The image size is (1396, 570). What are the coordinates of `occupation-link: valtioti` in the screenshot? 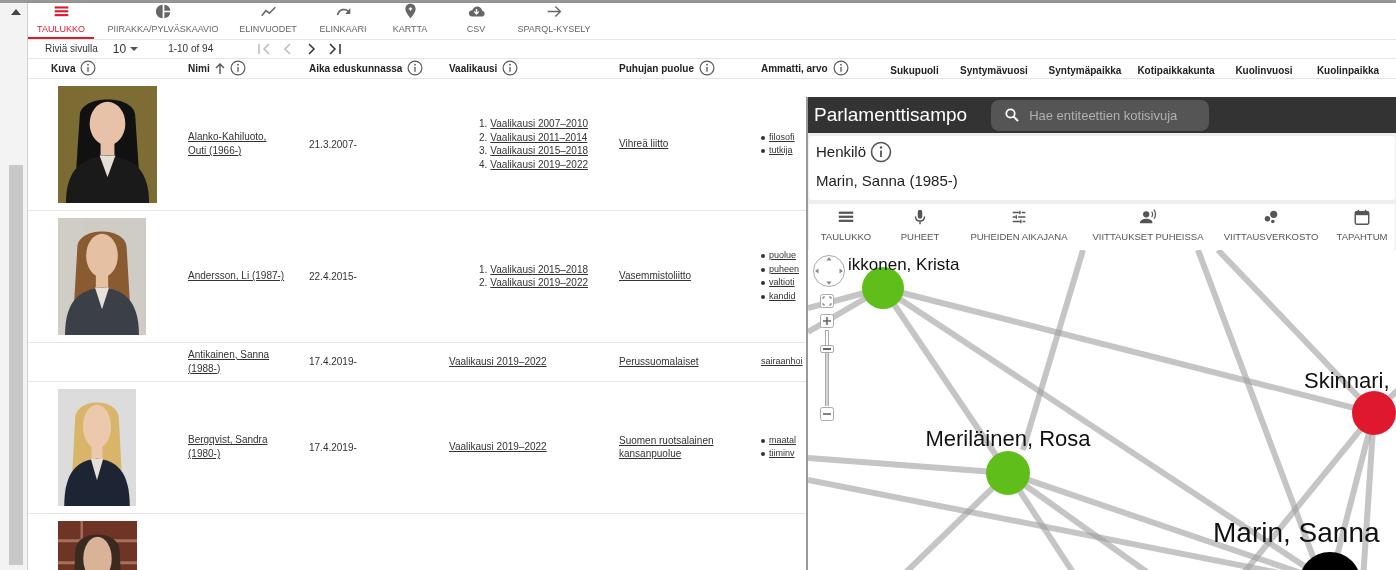 It's located at (782, 283).